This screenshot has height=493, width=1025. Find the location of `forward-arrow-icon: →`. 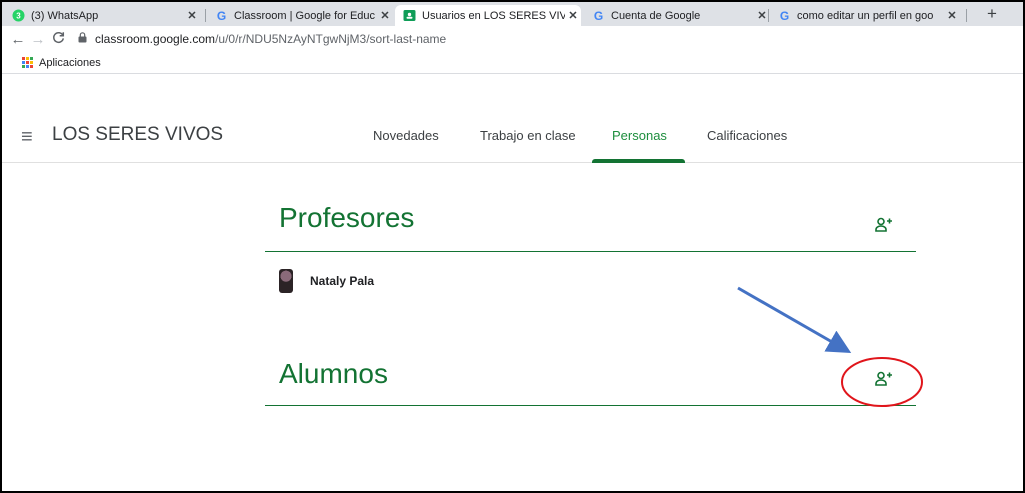

forward-arrow-icon: → is located at coordinates (38, 39).